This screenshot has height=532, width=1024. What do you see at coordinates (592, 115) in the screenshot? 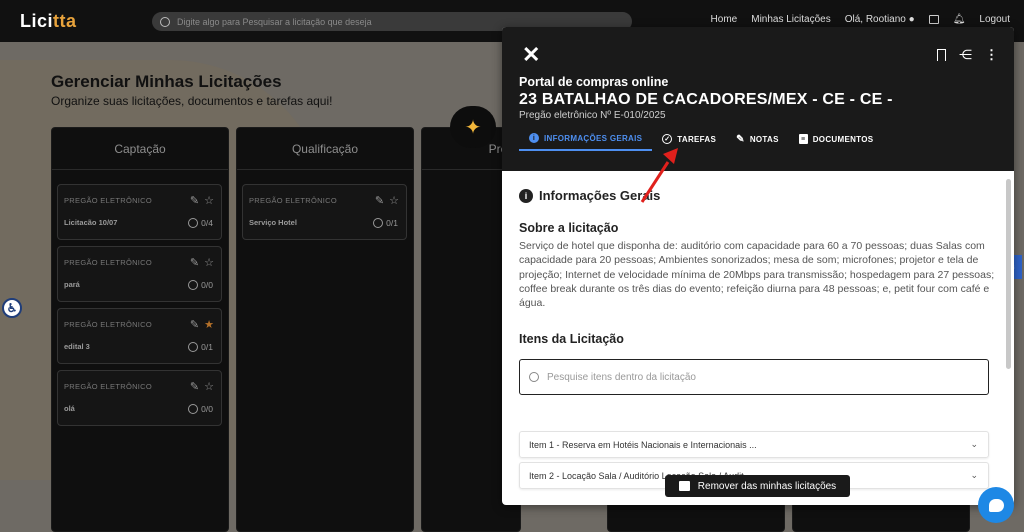
I see `modality-number: Pregão eletrônico Nº E-010/2025` at bounding box center [592, 115].